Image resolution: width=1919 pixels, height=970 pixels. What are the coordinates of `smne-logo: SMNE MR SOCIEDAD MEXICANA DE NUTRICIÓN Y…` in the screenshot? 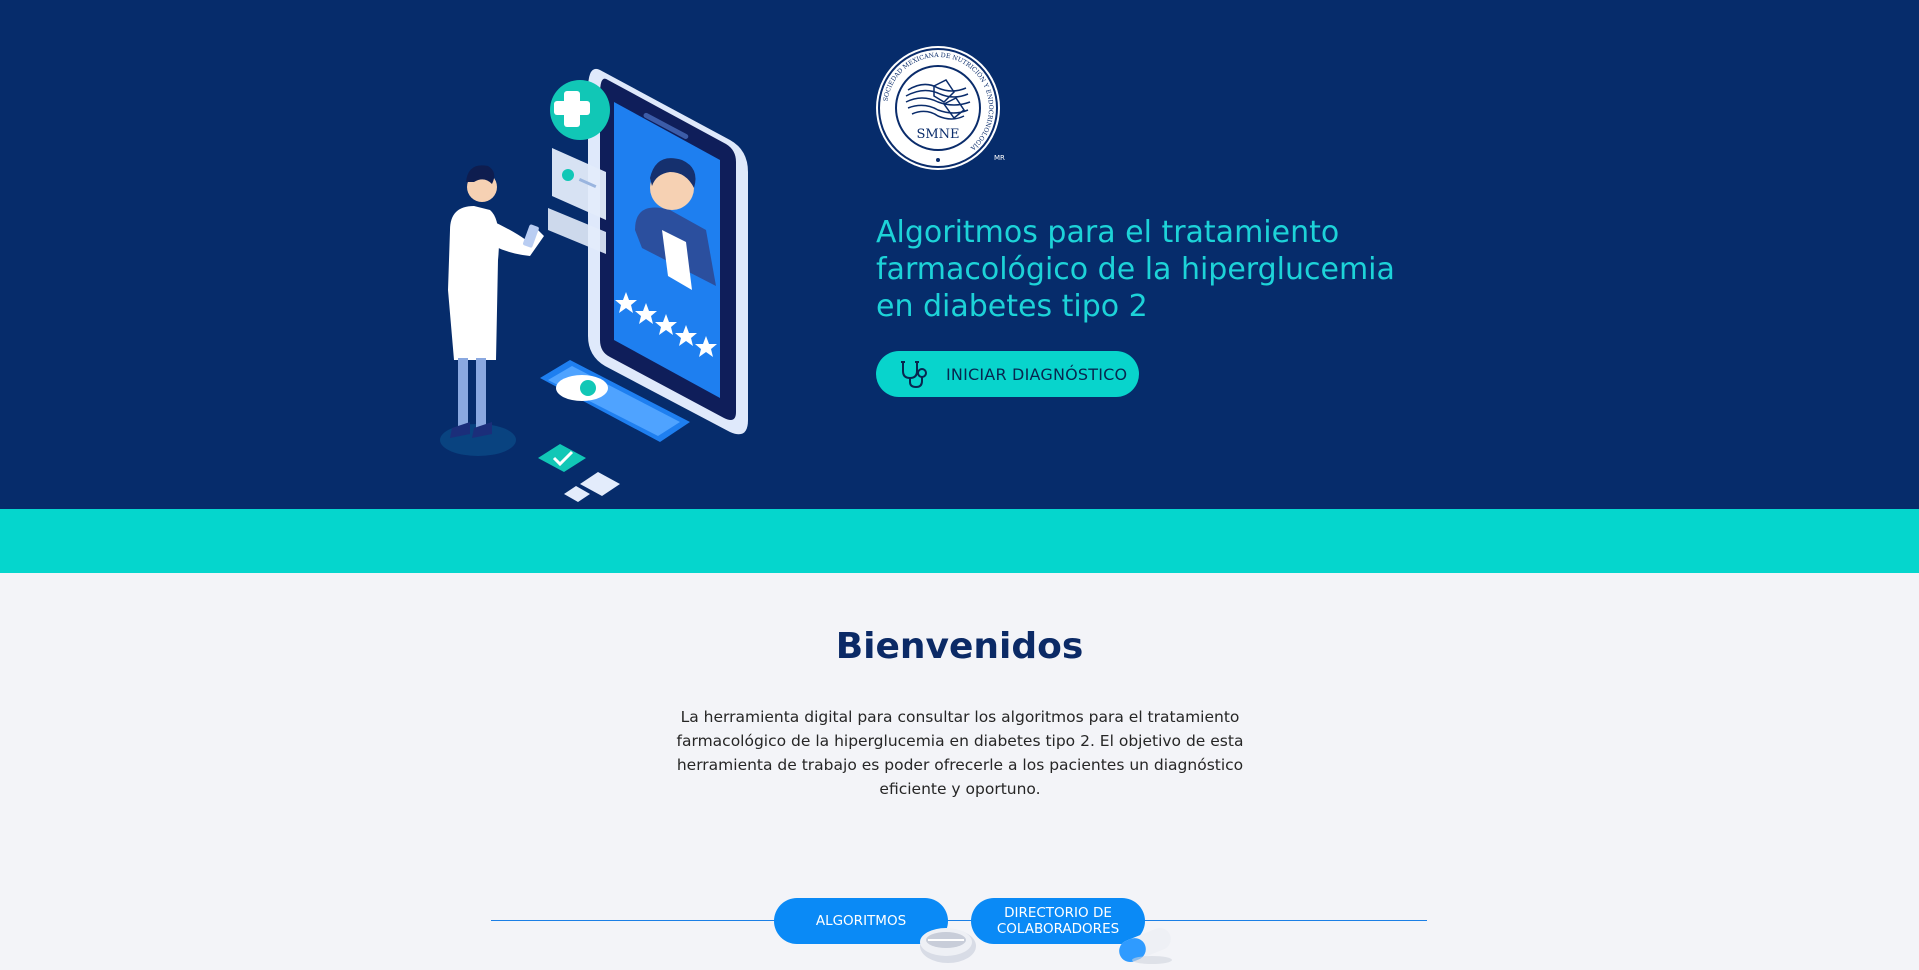 It's located at (942, 109).